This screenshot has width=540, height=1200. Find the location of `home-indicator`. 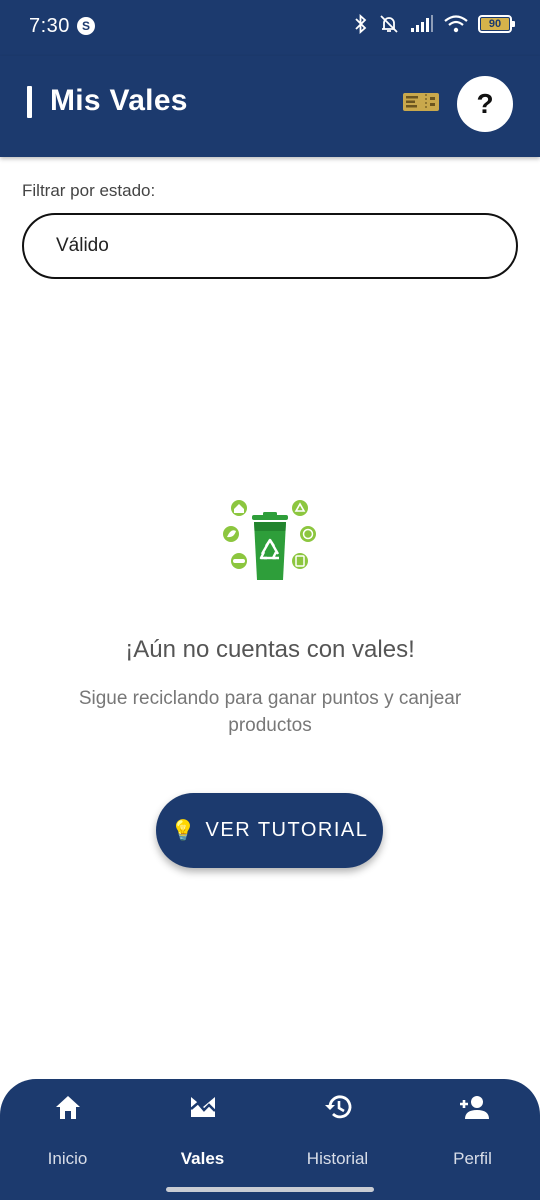

home-indicator is located at coordinates (270, 1189).